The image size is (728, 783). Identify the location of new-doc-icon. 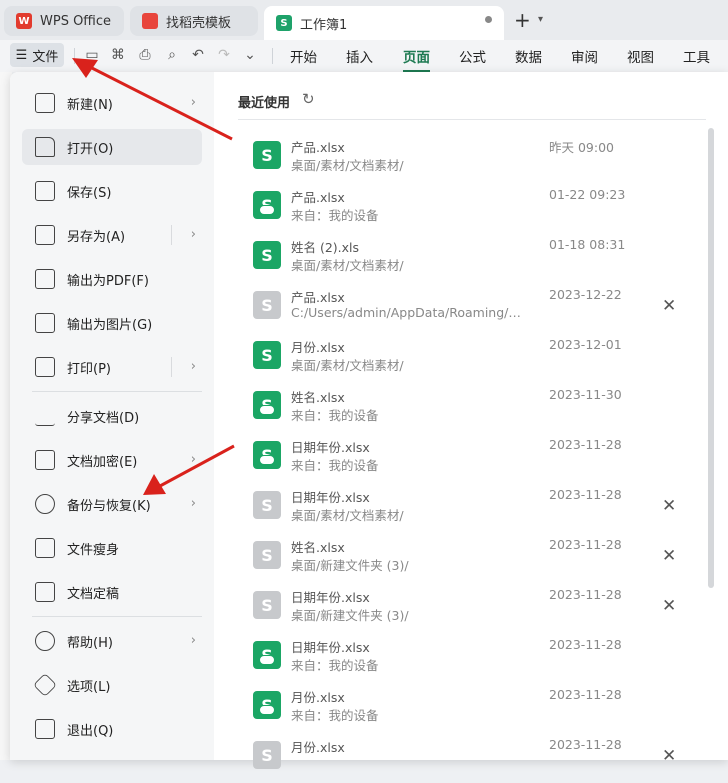
(45, 103).